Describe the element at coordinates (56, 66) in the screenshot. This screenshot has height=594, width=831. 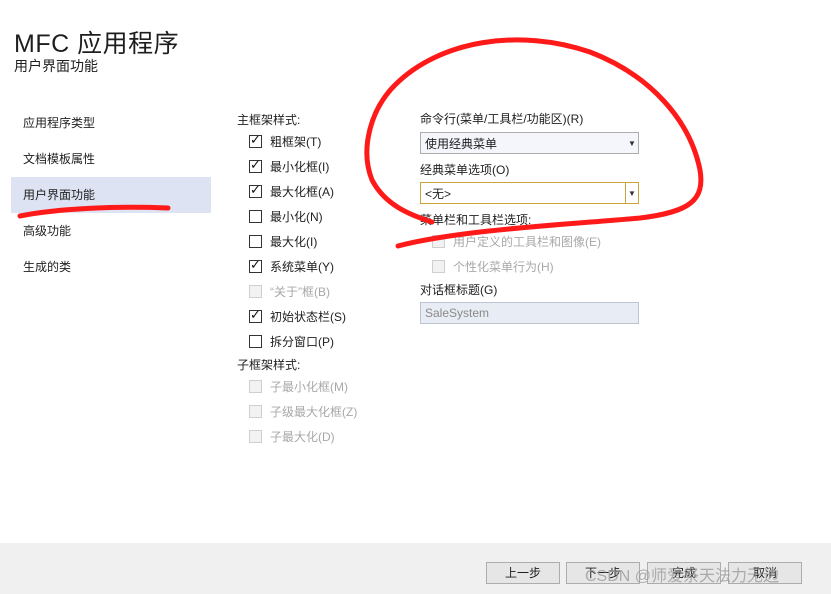
I see `page-subtitle: 用户界面功能` at that location.